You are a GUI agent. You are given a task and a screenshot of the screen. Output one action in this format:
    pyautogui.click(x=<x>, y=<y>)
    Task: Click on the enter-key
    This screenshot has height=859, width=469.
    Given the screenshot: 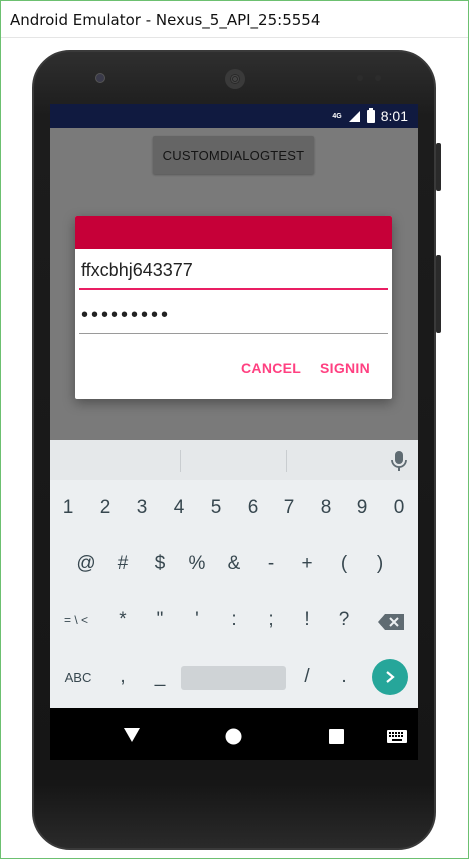 What is the action you would take?
    pyautogui.click(x=390, y=677)
    